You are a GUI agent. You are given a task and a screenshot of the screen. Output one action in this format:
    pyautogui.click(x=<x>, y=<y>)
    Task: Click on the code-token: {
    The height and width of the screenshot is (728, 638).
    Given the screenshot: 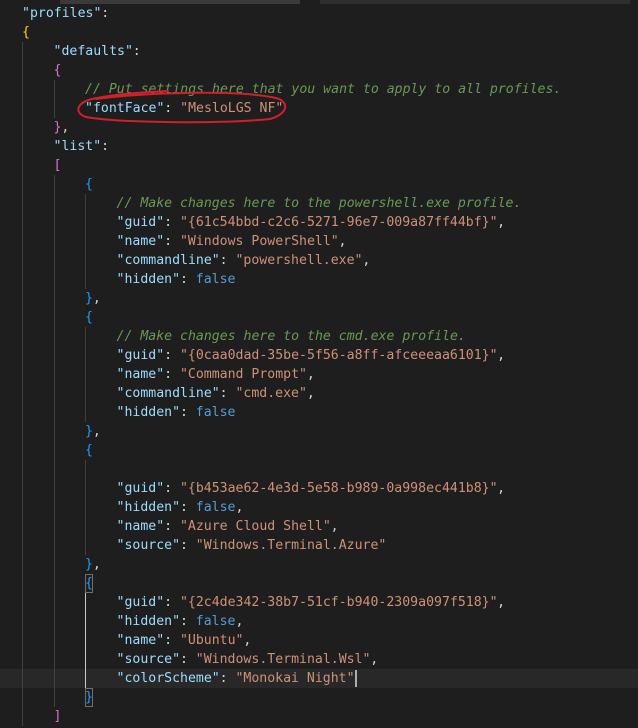 What is the action you would take?
    pyautogui.click(x=89, y=450)
    